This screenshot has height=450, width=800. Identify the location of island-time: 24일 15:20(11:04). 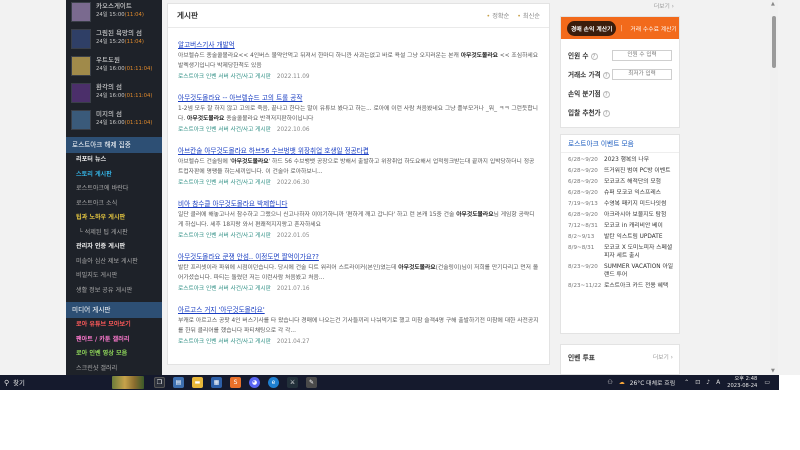
(120, 42).